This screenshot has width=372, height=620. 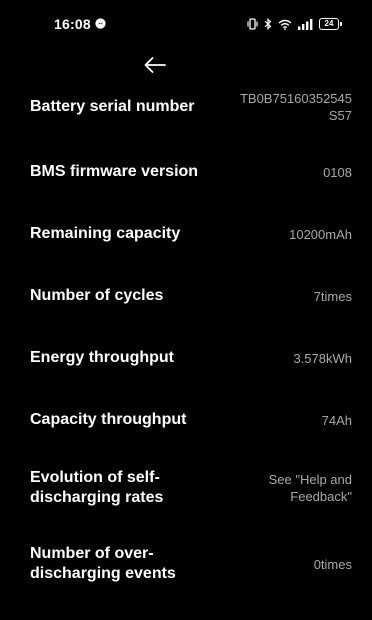 I want to click on status-time: 16:08, so click(x=72, y=24).